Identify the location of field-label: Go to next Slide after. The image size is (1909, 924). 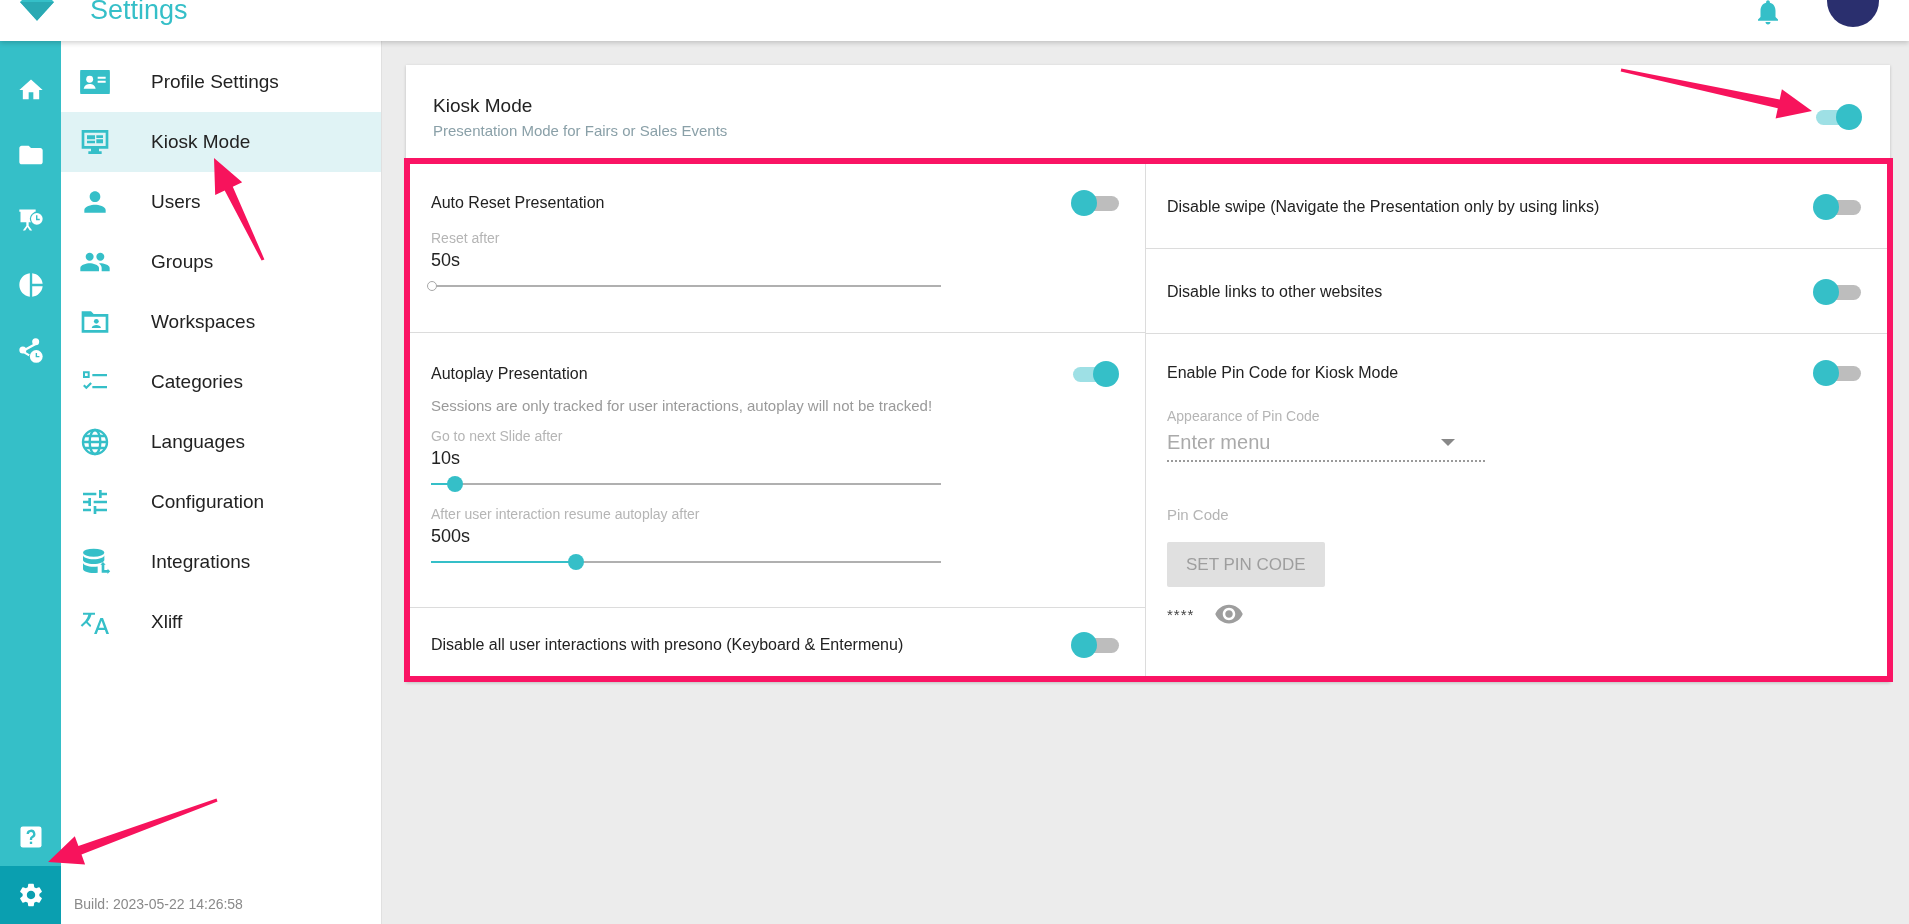
(497, 436).